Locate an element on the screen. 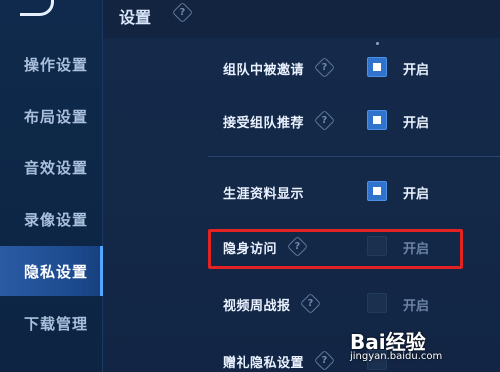 This screenshot has height=372, width=500. setting-label: 组队中被邀请 is located at coordinates (264, 70).